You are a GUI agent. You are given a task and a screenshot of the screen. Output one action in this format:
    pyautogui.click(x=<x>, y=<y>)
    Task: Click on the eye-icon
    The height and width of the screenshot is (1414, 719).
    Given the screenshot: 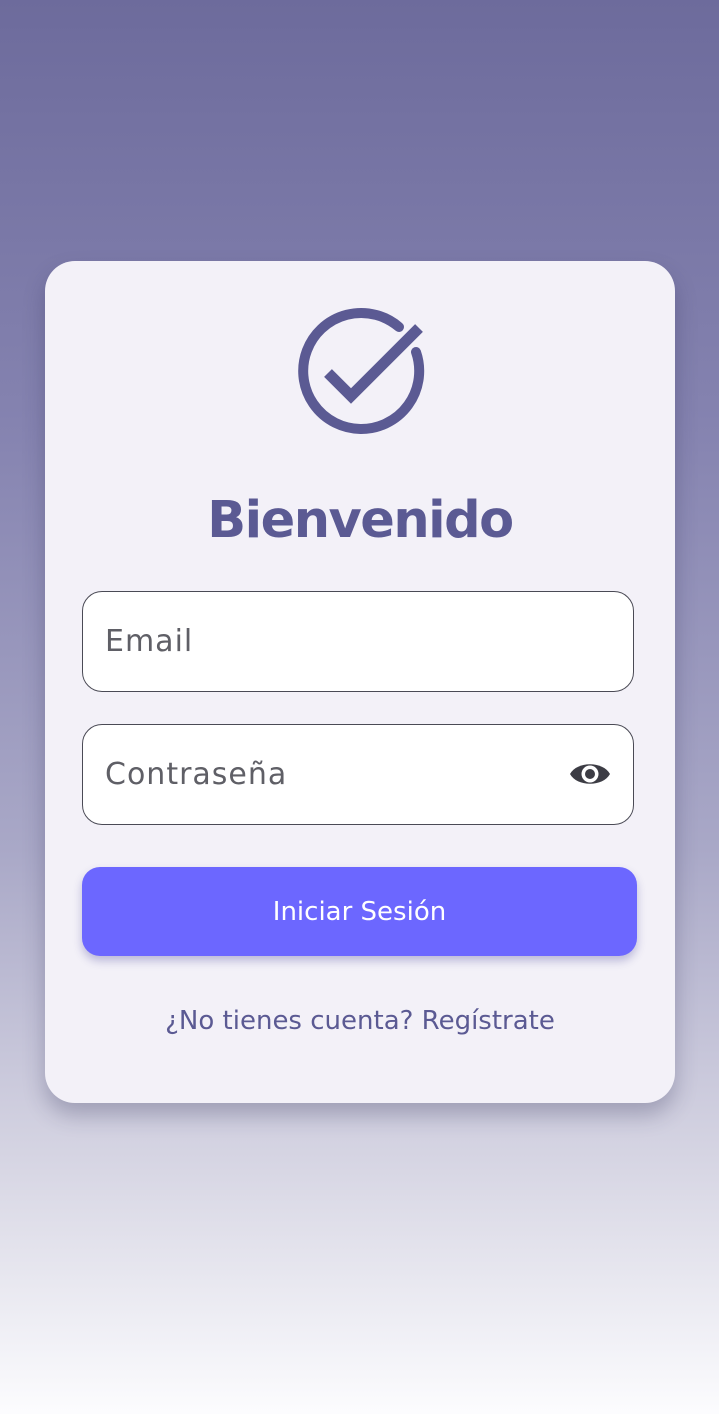 What is the action you would take?
    pyautogui.click(x=590, y=774)
    